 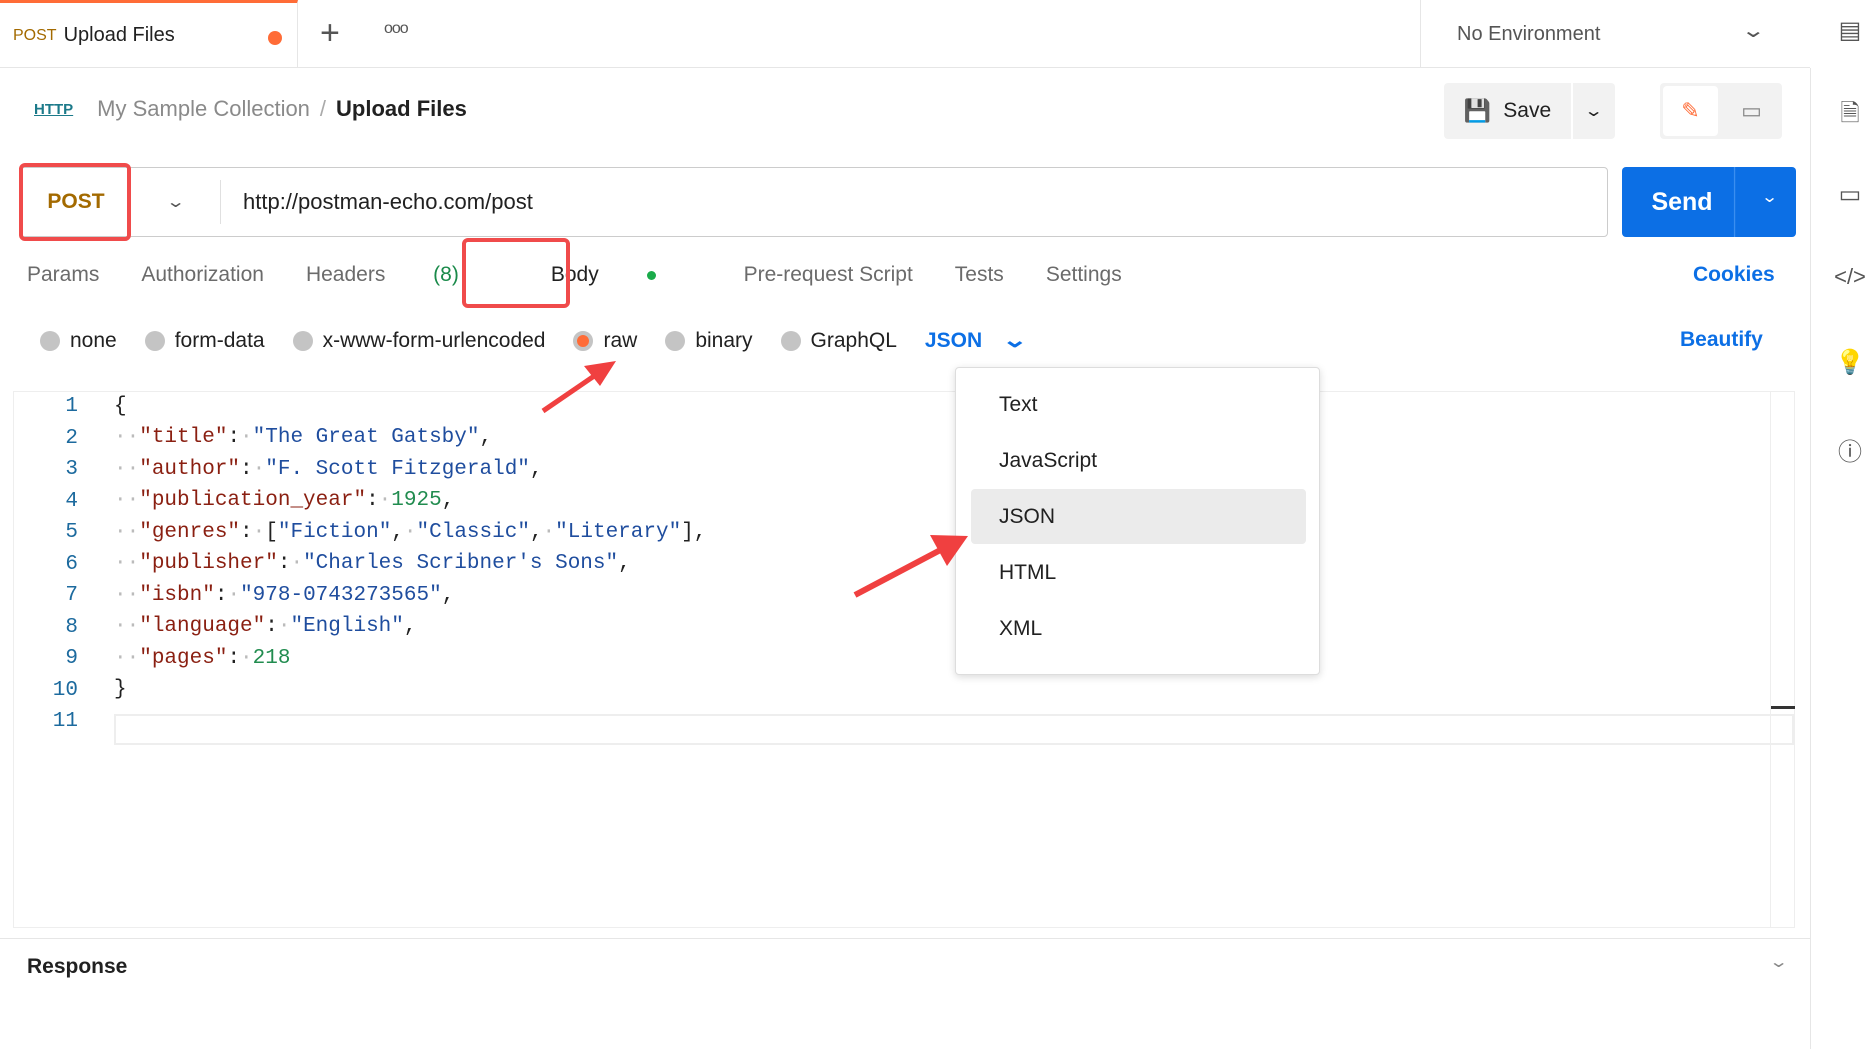 What do you see at coordinates (905, 938) in the screenshot?
I see `response-divider` at bounding box center [905, 938].